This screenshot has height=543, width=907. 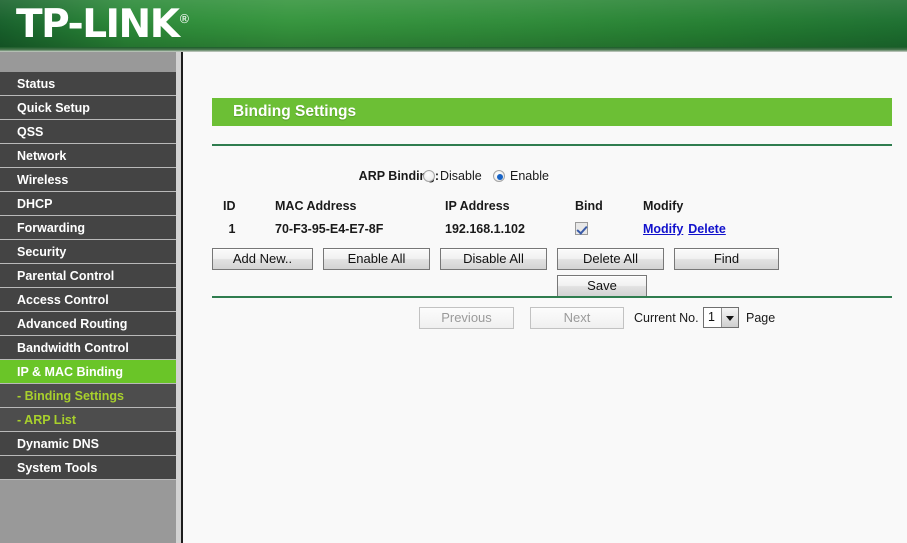 What do you see at coordinates (499, 176) in the screenshot?
I see `radio-enable-icon` at bounding box center [499, 176].